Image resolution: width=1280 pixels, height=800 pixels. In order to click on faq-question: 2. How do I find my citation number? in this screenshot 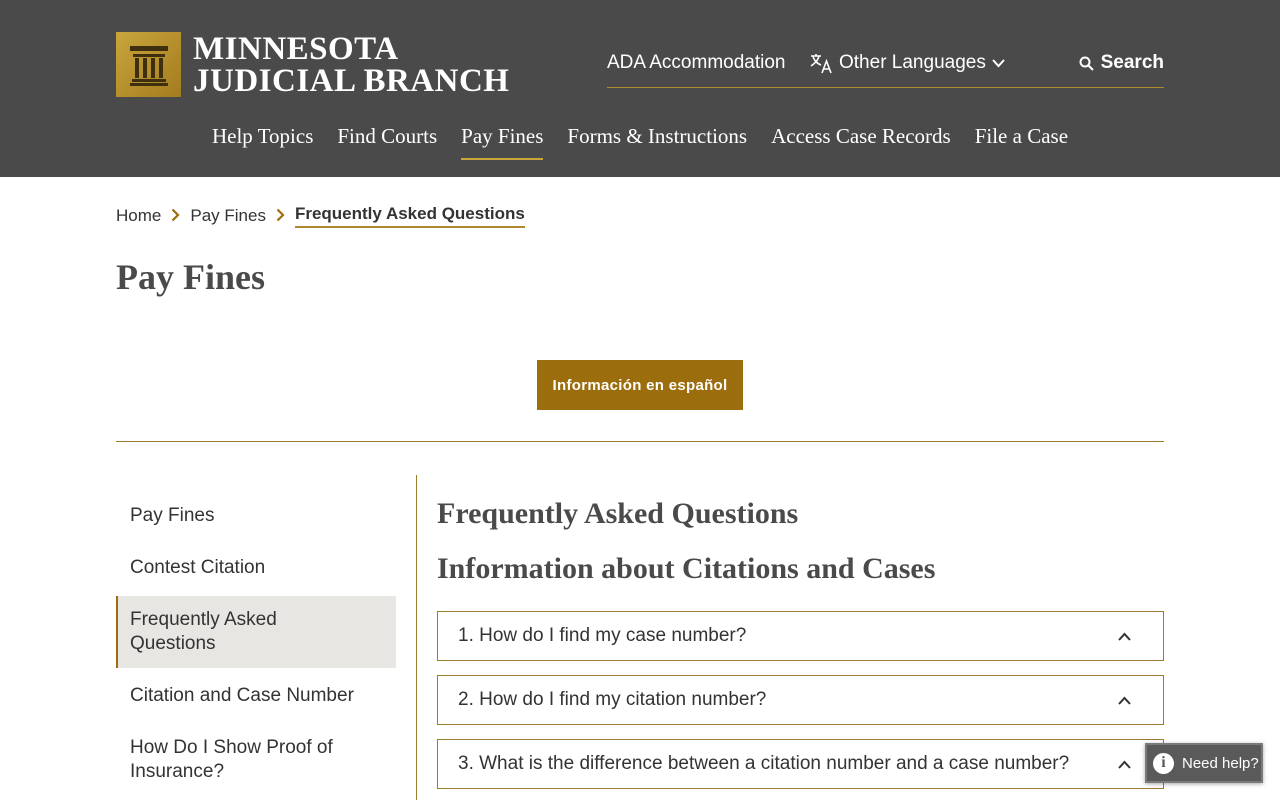, I will do `click(612, 699)`.